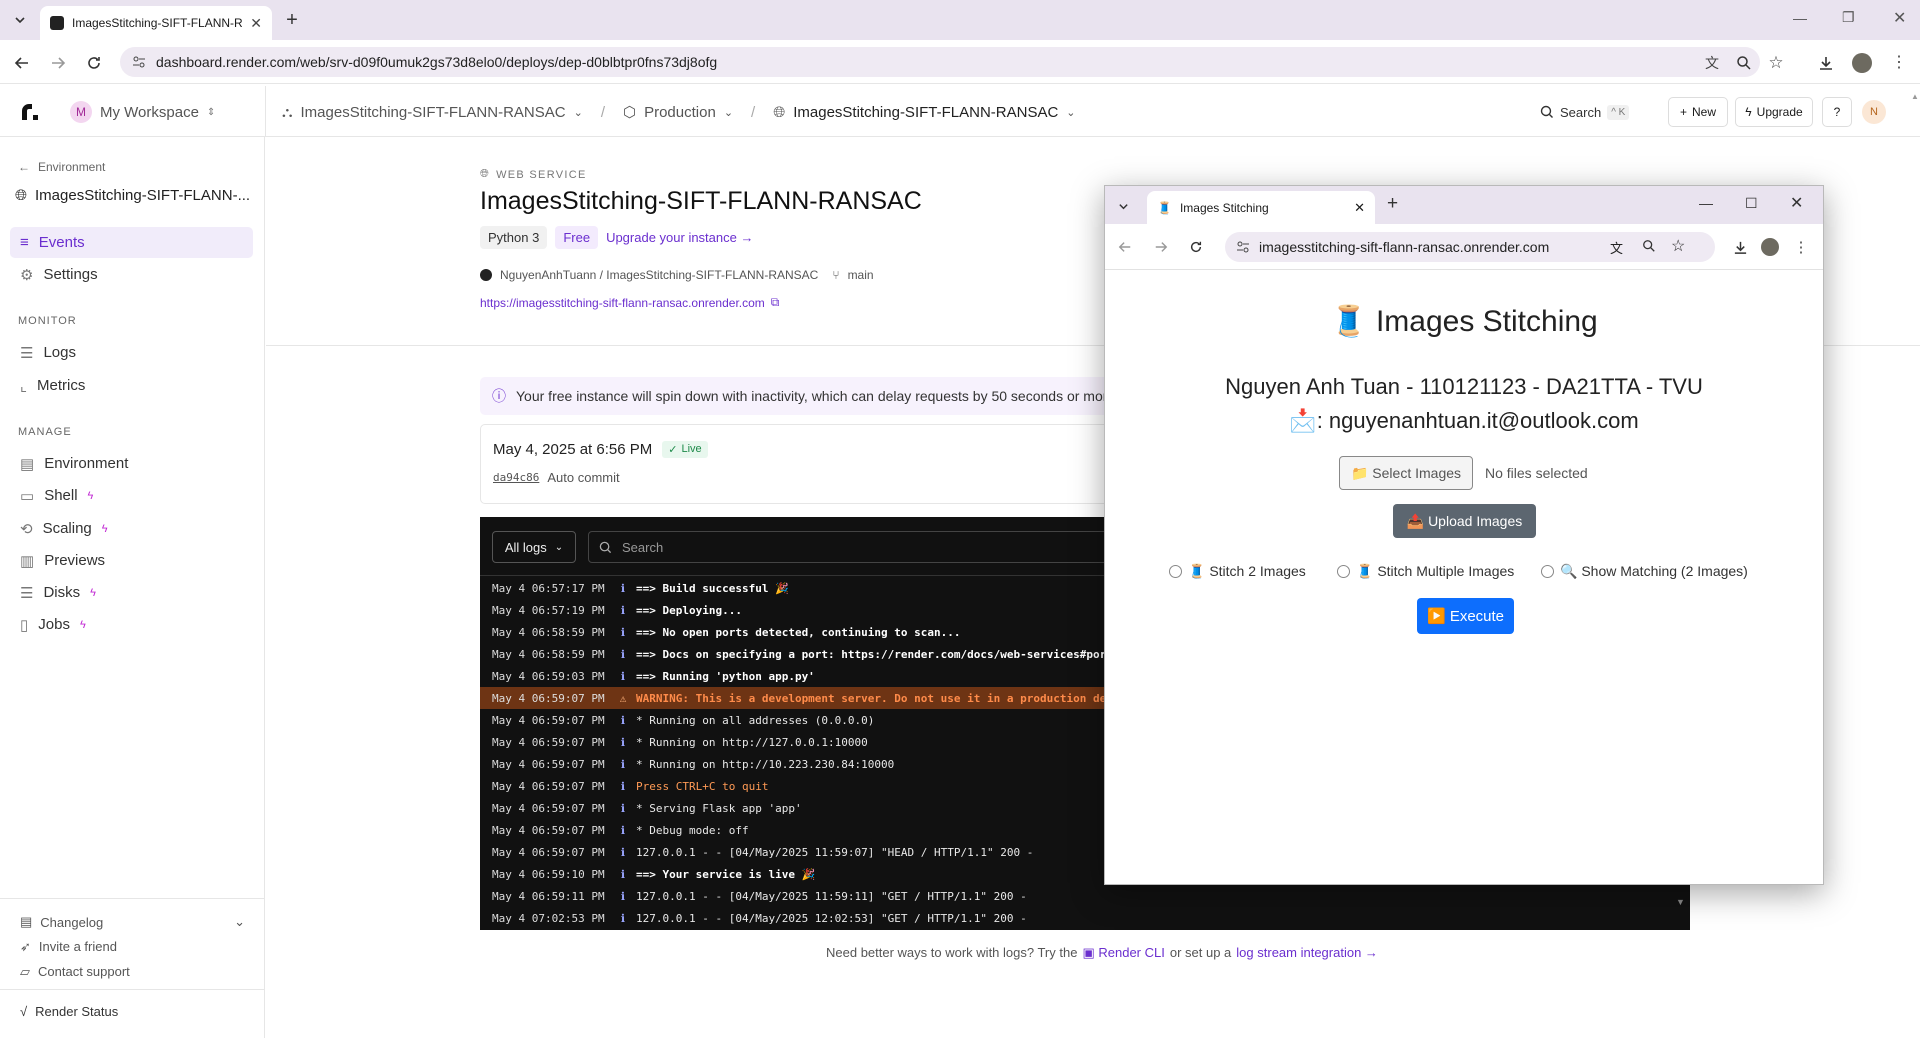 This screenshot has height=1038, width=1920. Describe the element at coordinates (131, 463) in the screenshot. I see `sidebar-item-environment: ▤ Environment` at that location.